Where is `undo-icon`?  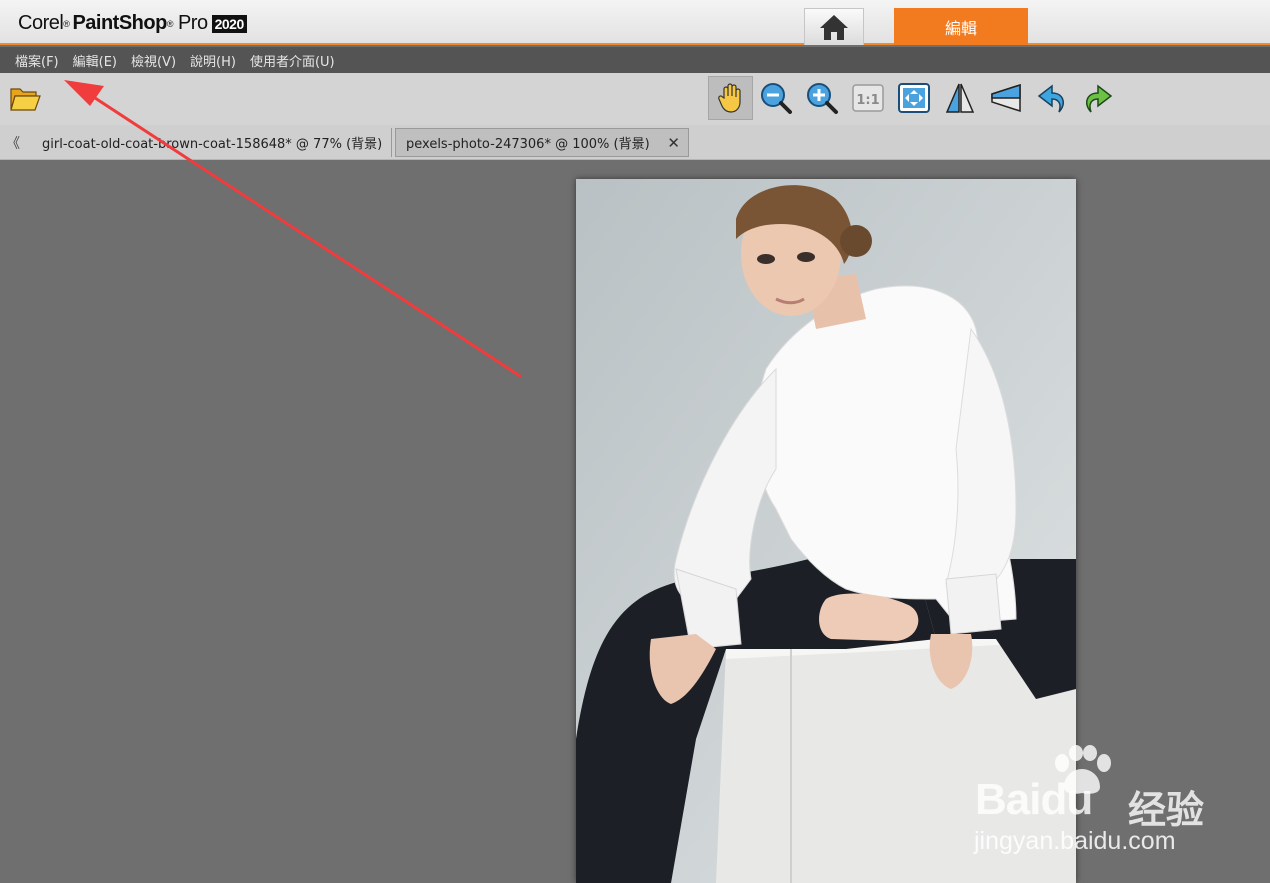
undo-icon is located at coordinates (1050, 98).